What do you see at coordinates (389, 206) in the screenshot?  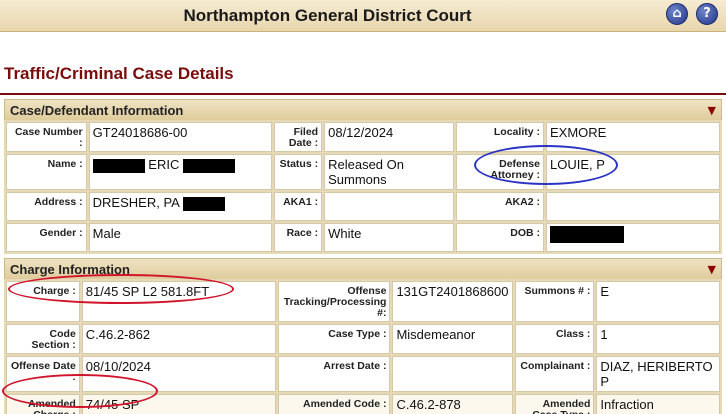 I see `aka1-value` at bounding box center [389, 206].